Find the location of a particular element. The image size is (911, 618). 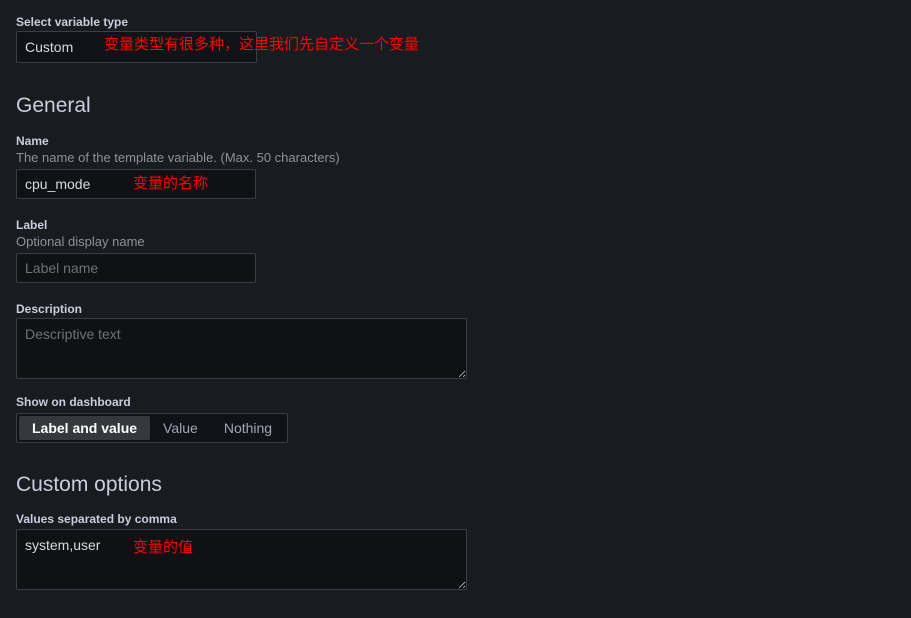

radio-option-label-and-value: Label and value is located at coordinates (85, 428).